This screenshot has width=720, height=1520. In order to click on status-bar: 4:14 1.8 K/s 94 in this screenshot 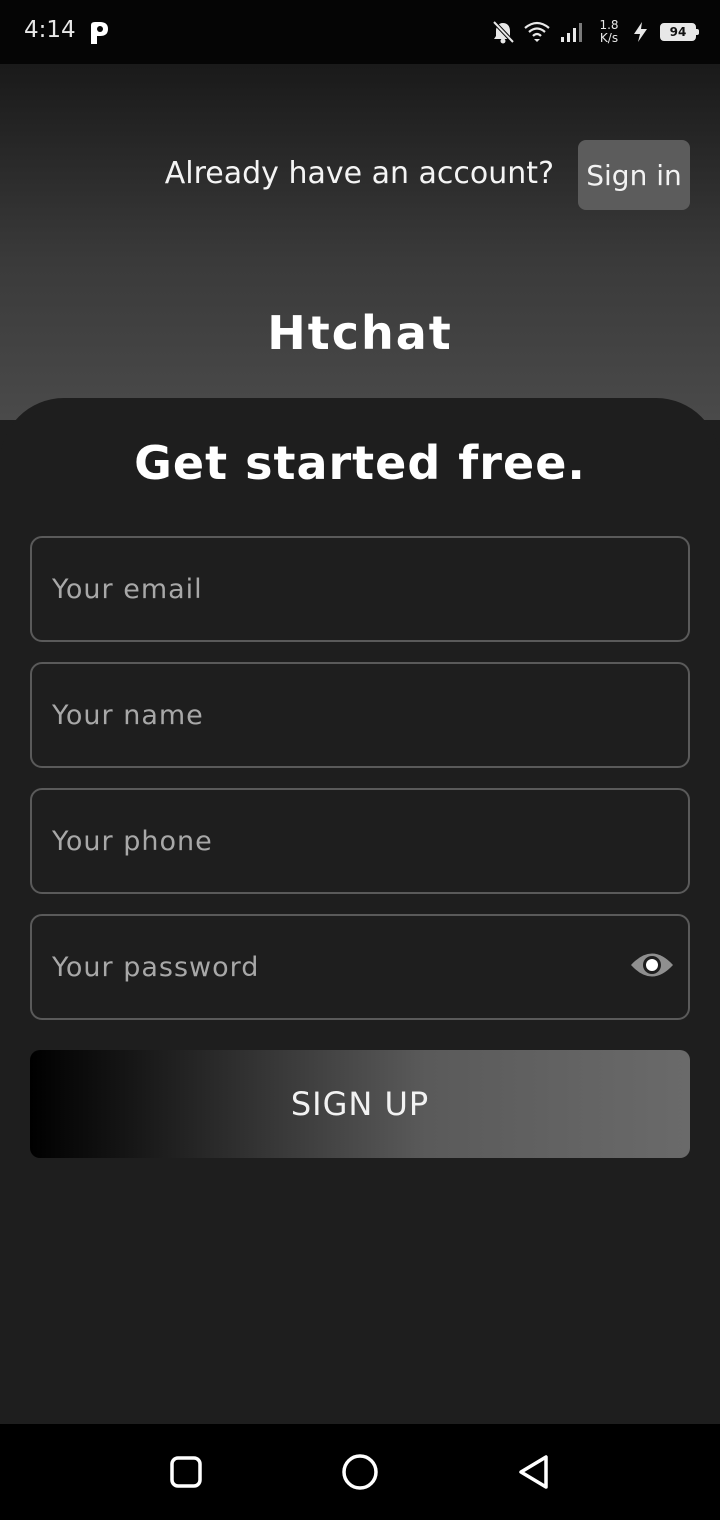, I will do `click(360, 32)`.